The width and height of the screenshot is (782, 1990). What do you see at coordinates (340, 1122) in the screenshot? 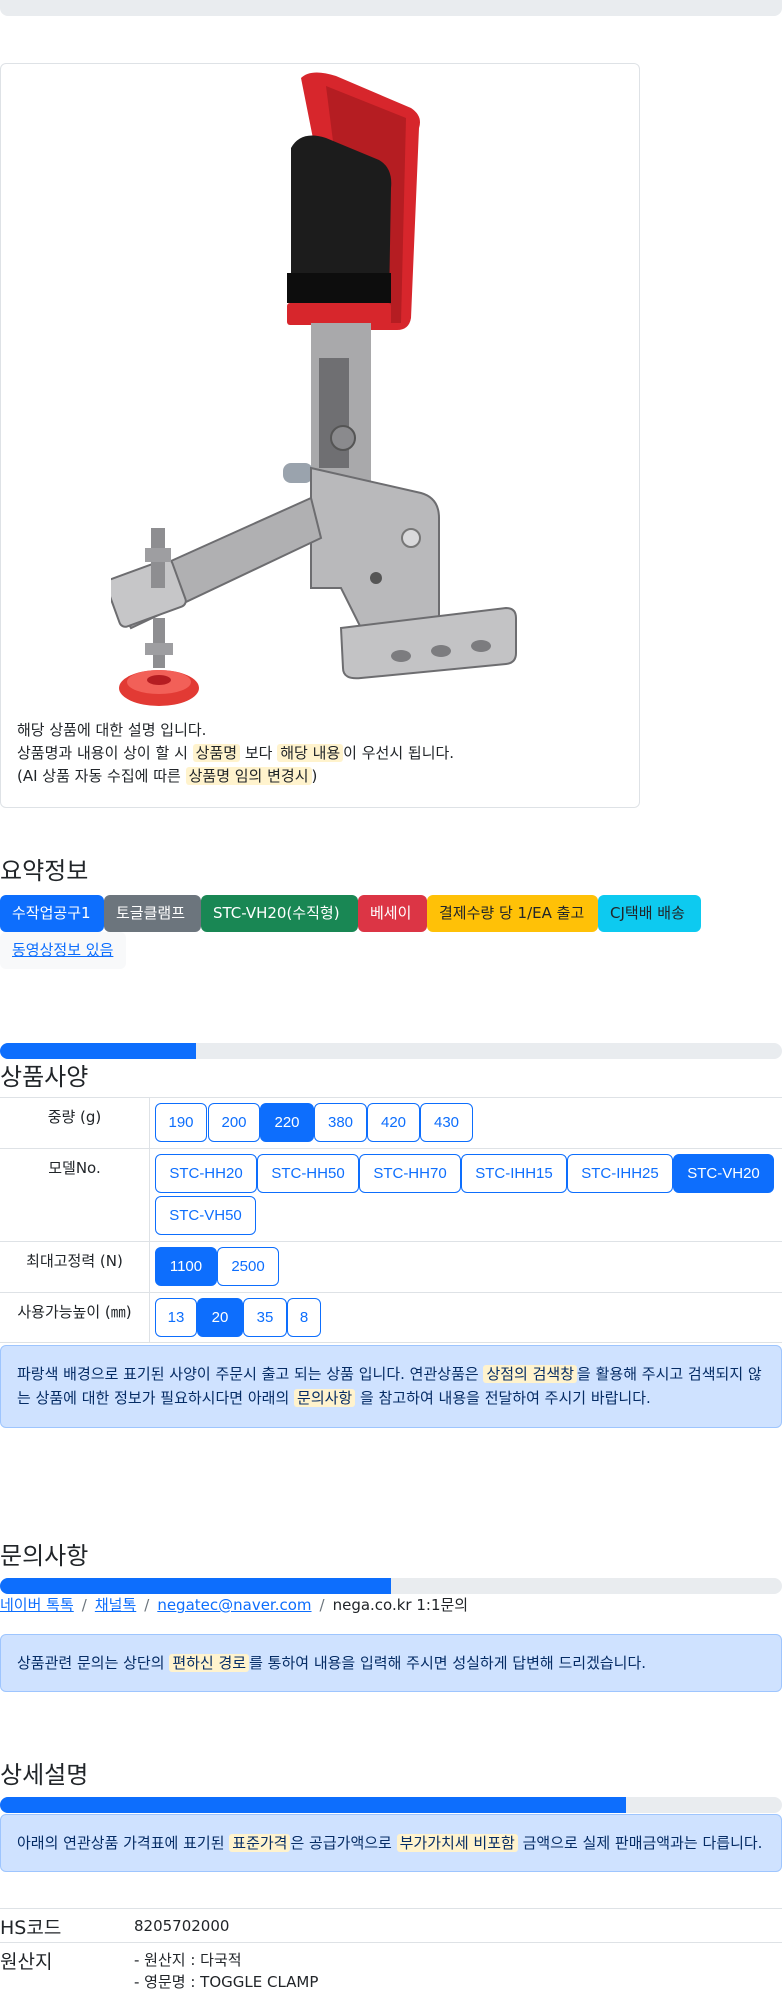
I see `spec-option: 380` at bounding box center [340, 1122].